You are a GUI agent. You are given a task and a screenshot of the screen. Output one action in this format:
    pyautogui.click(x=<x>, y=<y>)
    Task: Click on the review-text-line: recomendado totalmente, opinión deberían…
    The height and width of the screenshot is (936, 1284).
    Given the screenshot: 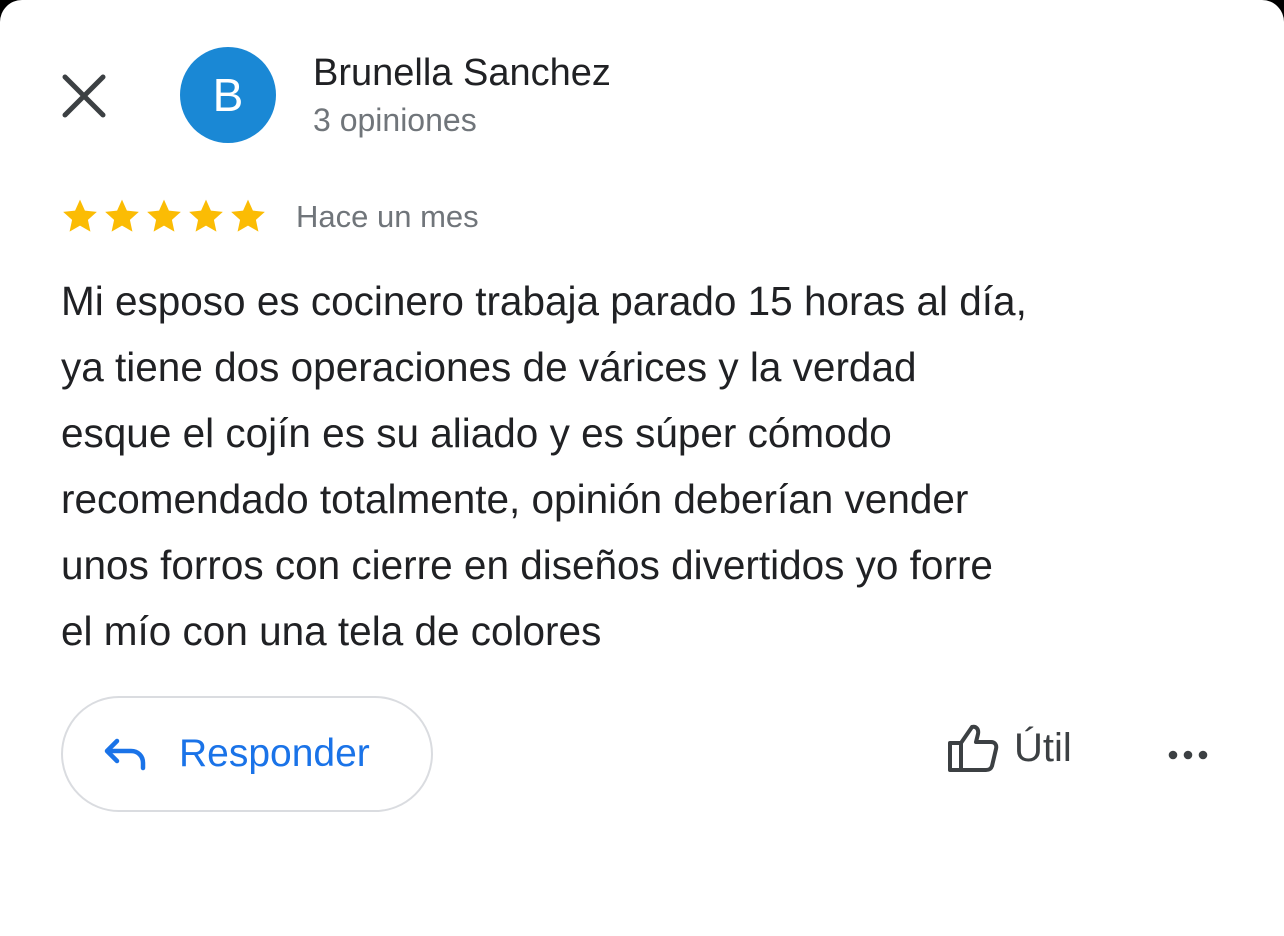 What is the action you would take?
    pyautogui.click(x=515, y=499)
    